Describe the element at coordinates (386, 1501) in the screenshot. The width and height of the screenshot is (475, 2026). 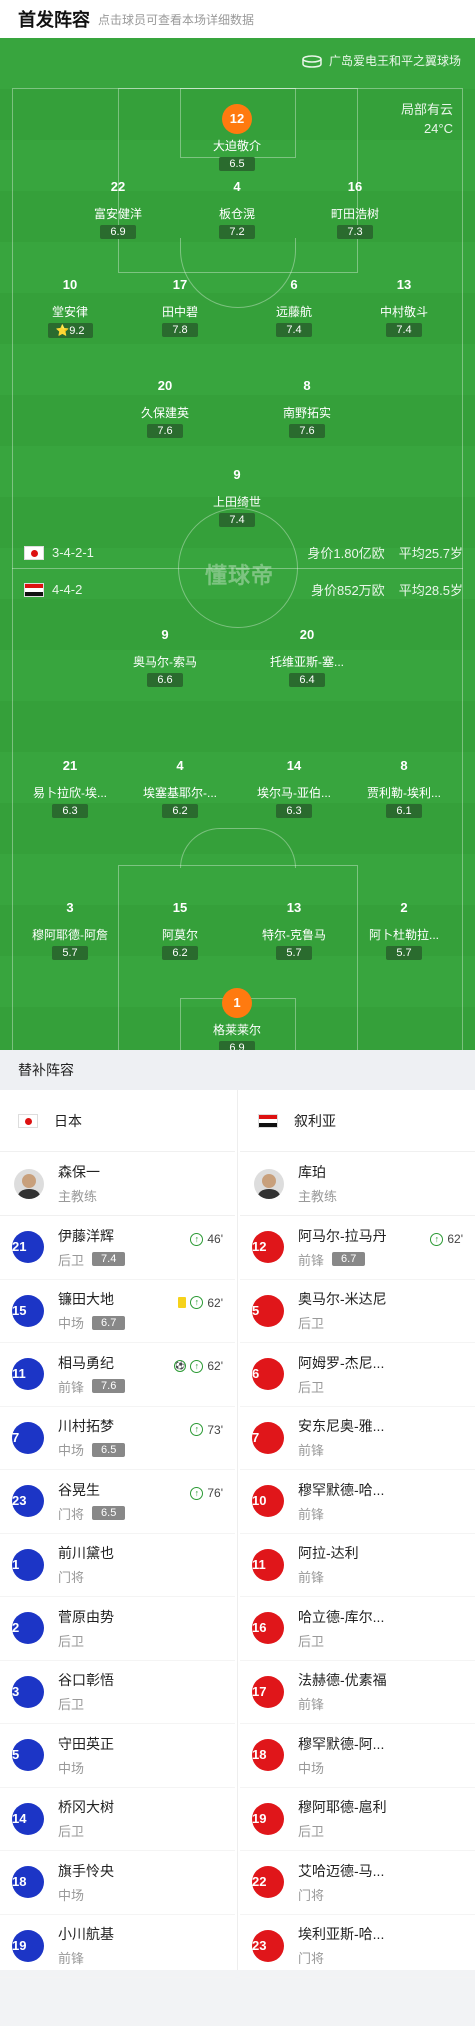
I see `player-info: 穆罕默德-哈... 前锋` at that location.